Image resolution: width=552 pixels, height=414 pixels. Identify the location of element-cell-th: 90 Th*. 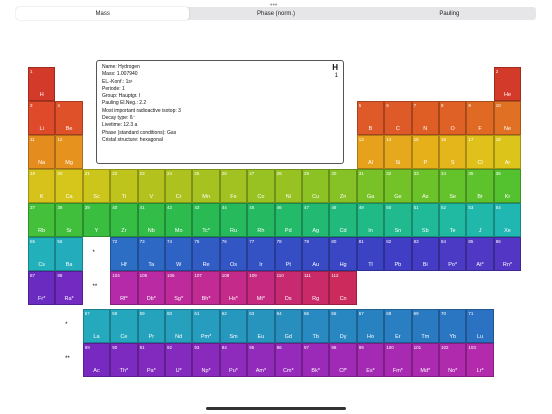
(124, 360).